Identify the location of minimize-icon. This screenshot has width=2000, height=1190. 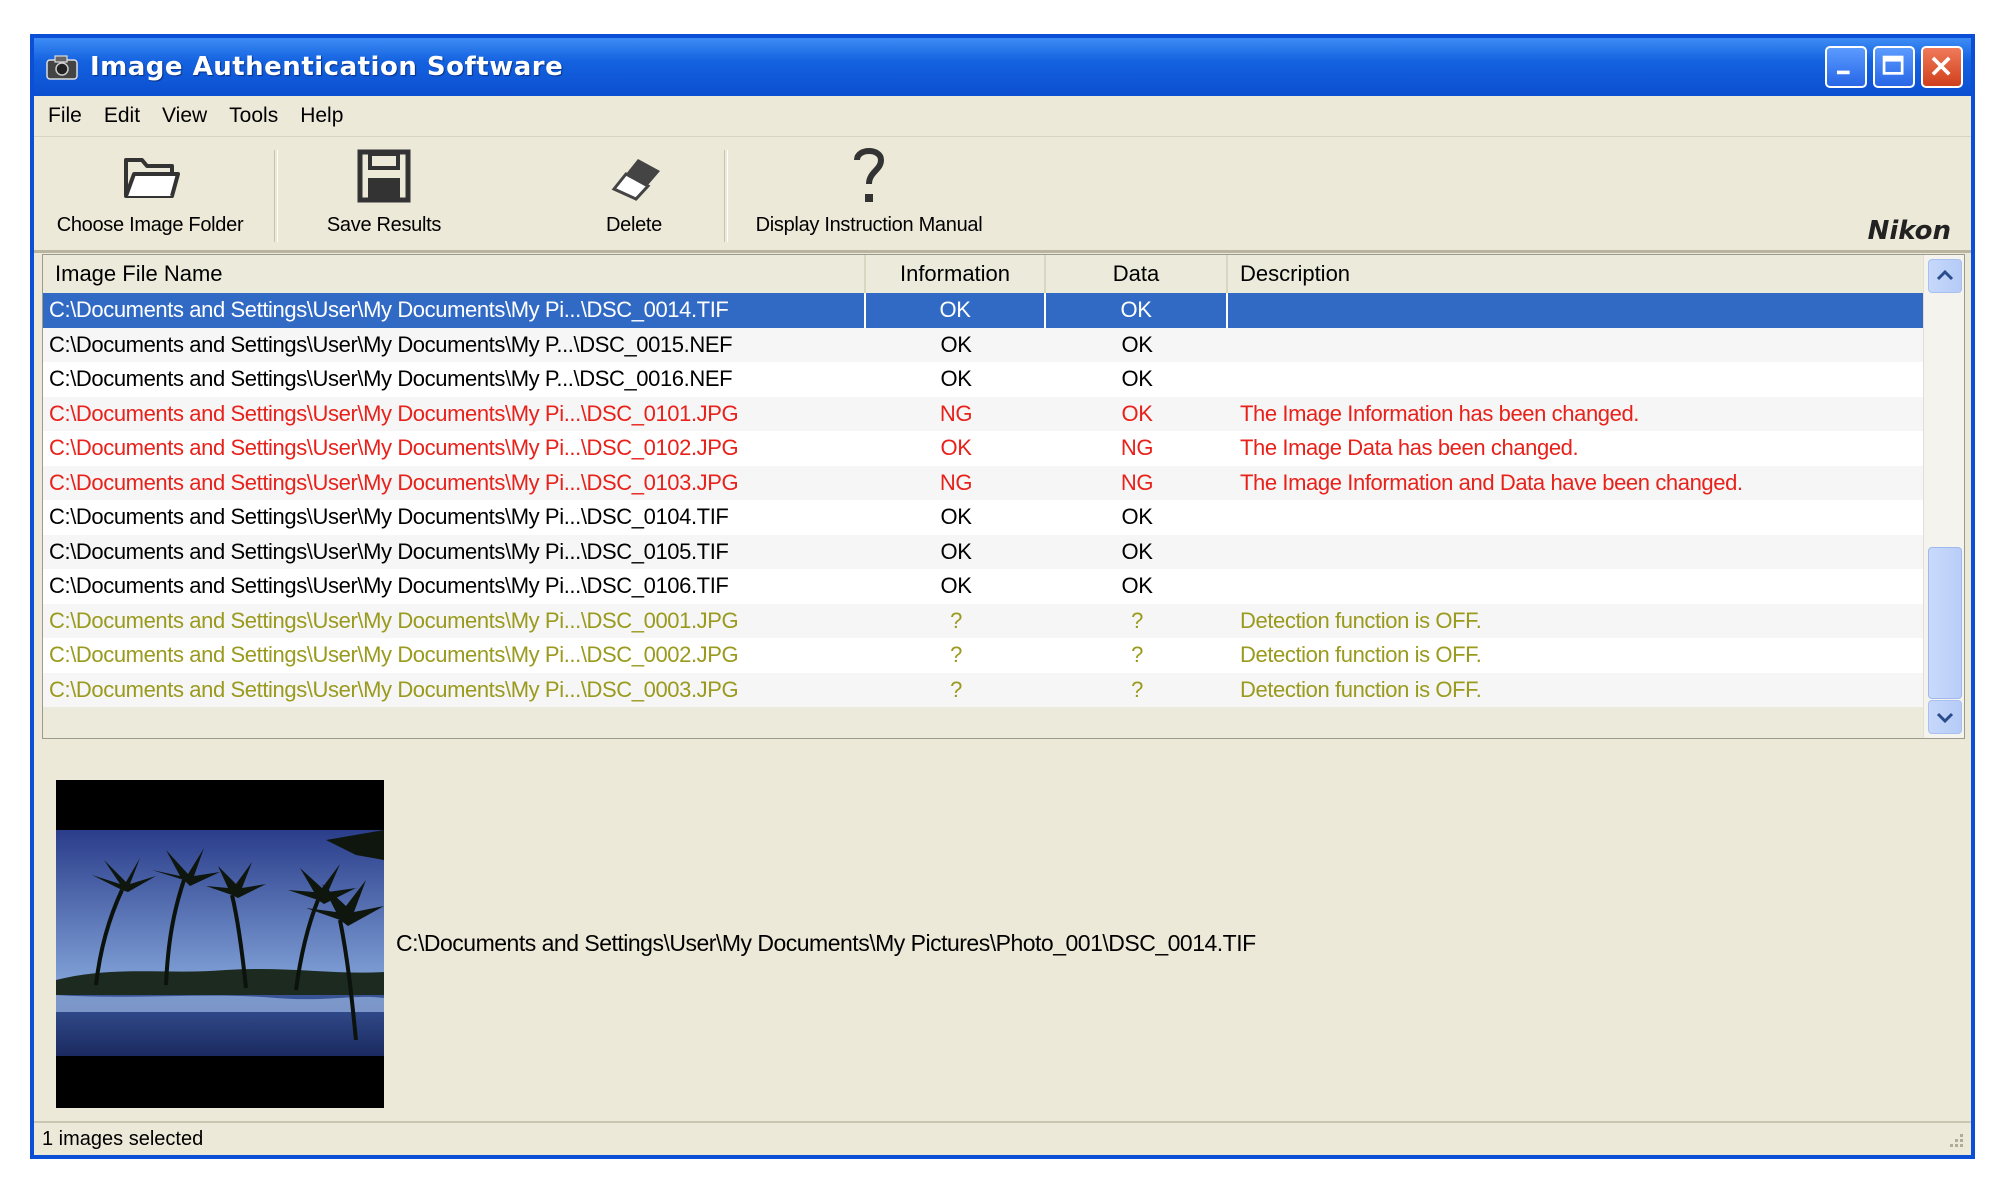
(1843, 72).